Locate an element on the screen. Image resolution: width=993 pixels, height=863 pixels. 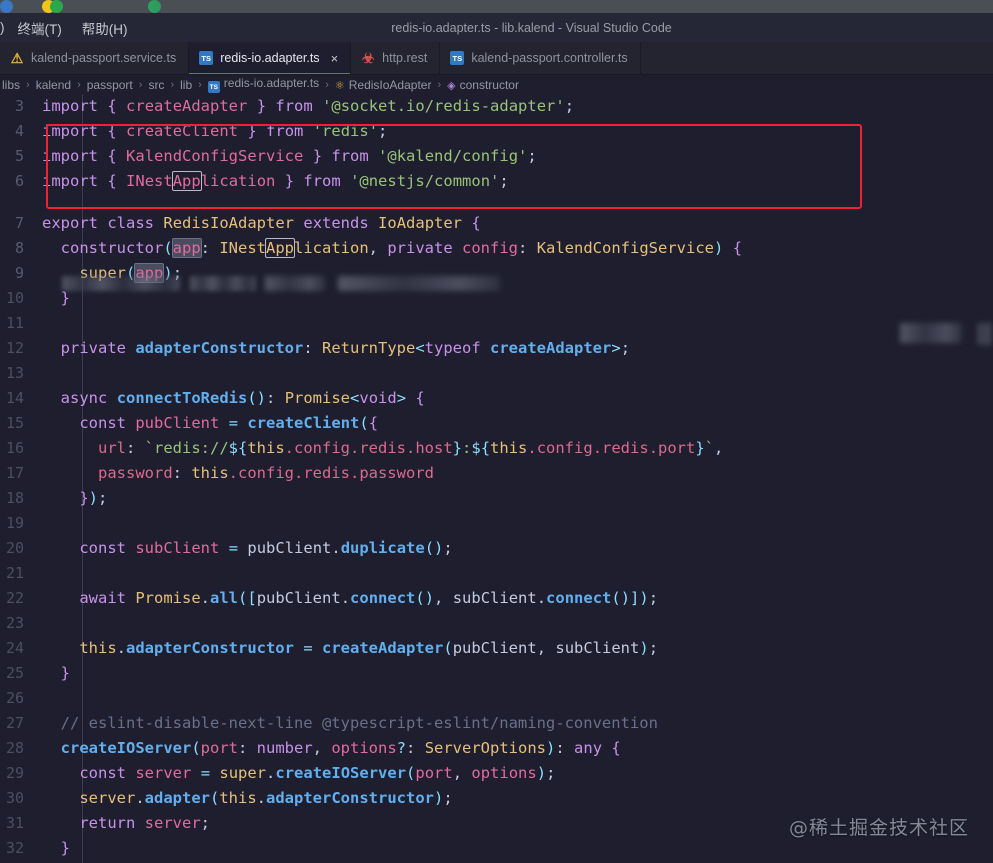
code-line: 15 const pubClient = createClient({ is located at coordinates (496, 423).